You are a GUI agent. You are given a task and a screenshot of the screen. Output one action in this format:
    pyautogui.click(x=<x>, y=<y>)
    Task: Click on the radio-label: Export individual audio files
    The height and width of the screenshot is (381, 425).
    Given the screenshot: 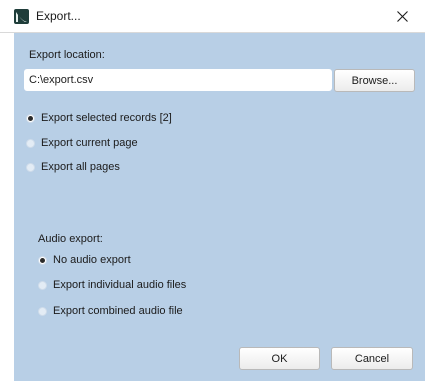 What is the action you would take?
    pyautogui.click(x=120, y=285)
    